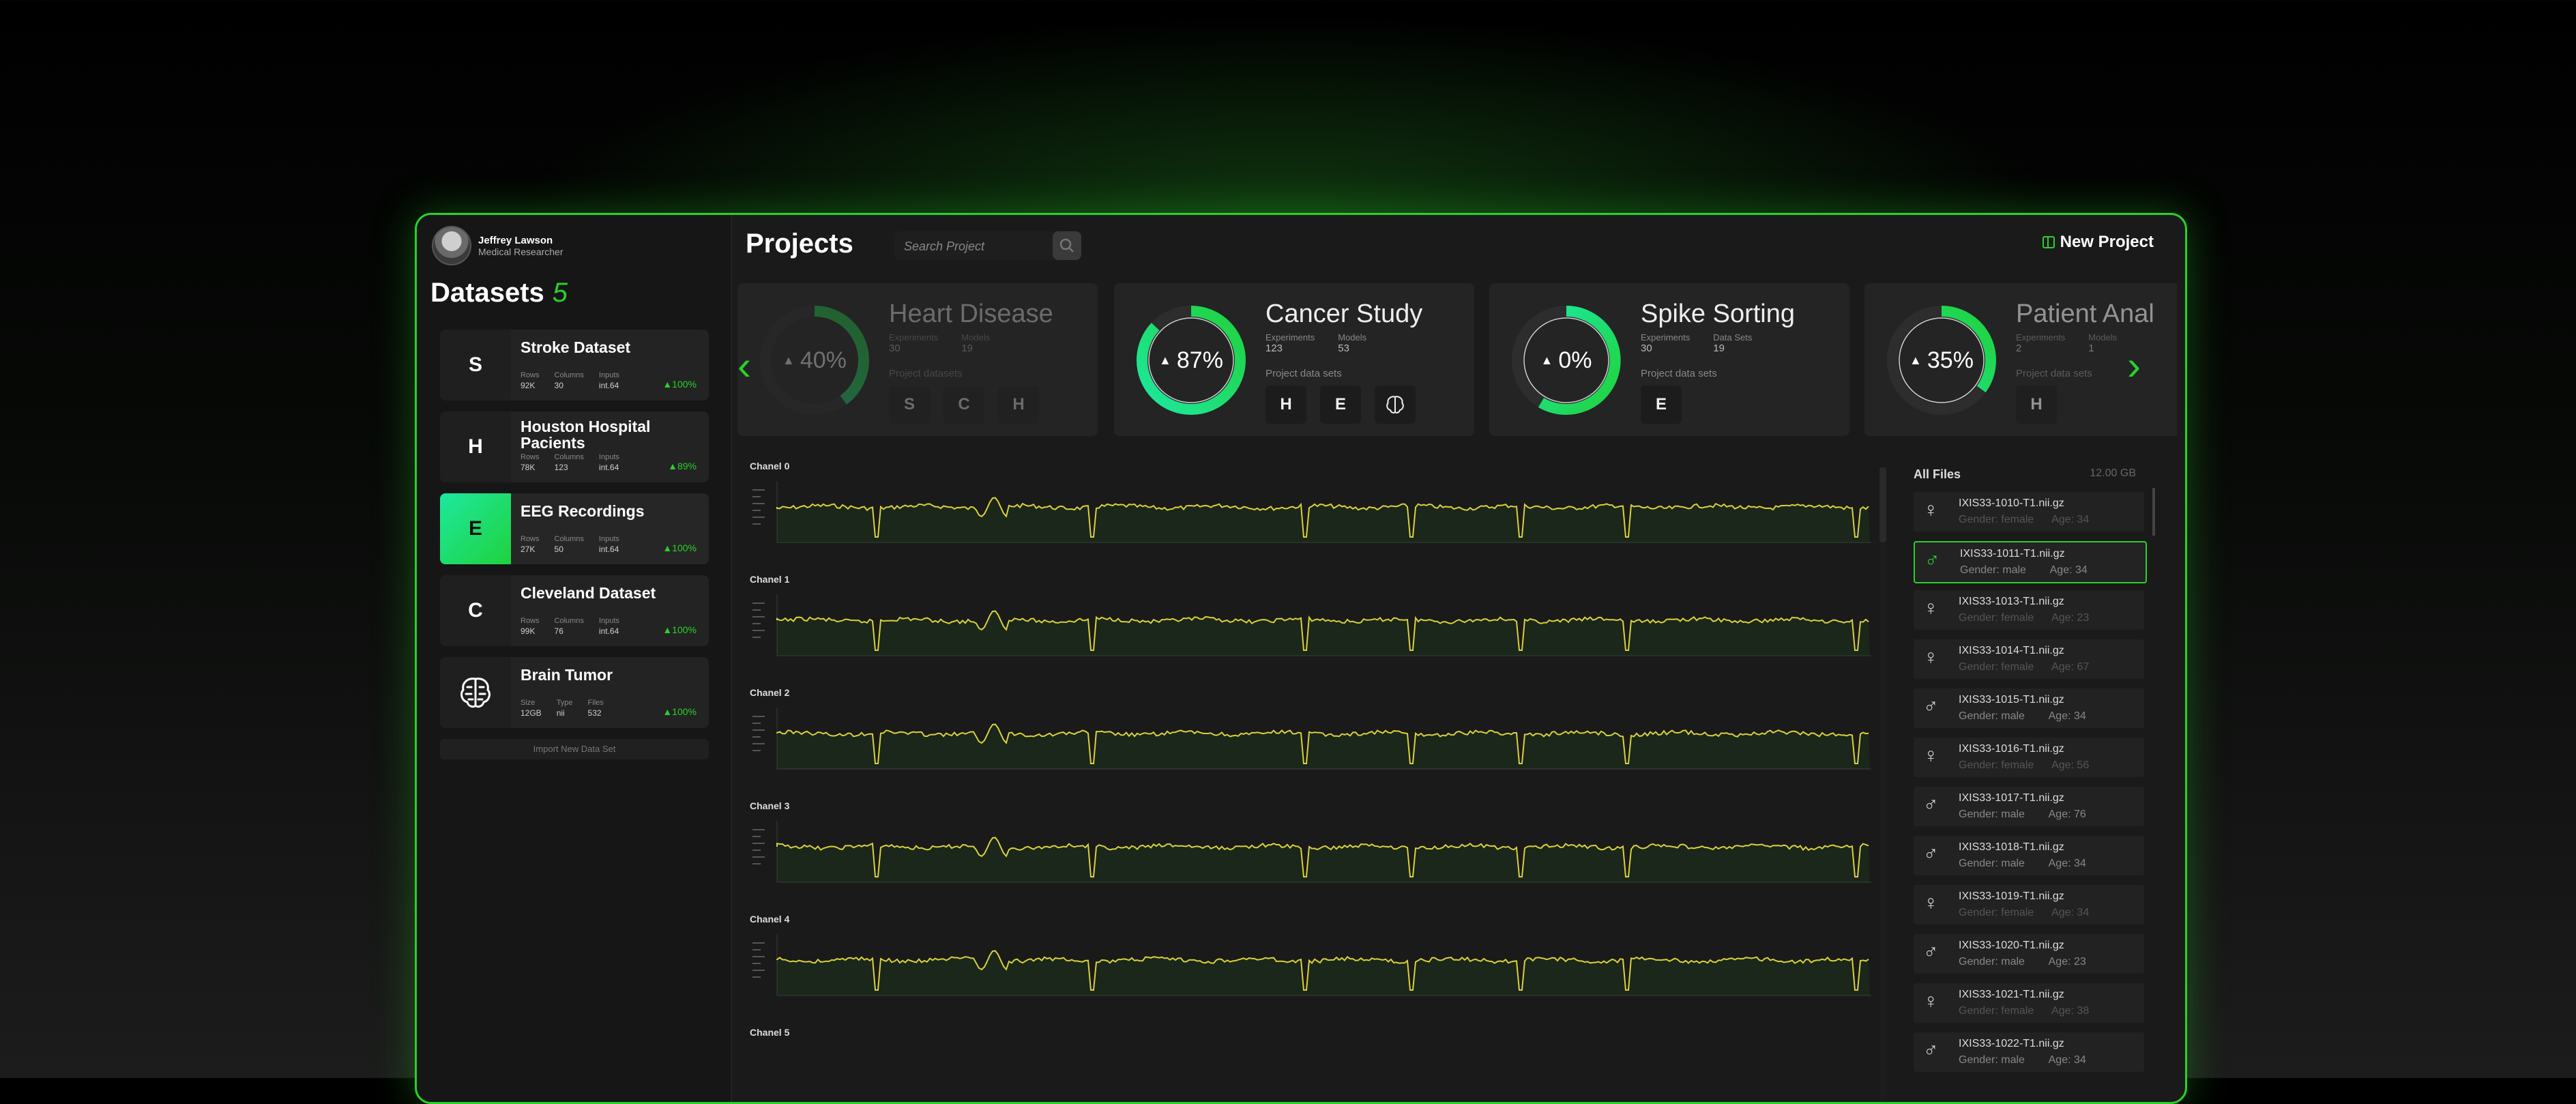 This screenshot has height=1104, width=2576. Describe the element at coordinates (2011, 994) in the screenshot. I see `file-name: IXIS33-1021-T1.nii.gz` at that location.